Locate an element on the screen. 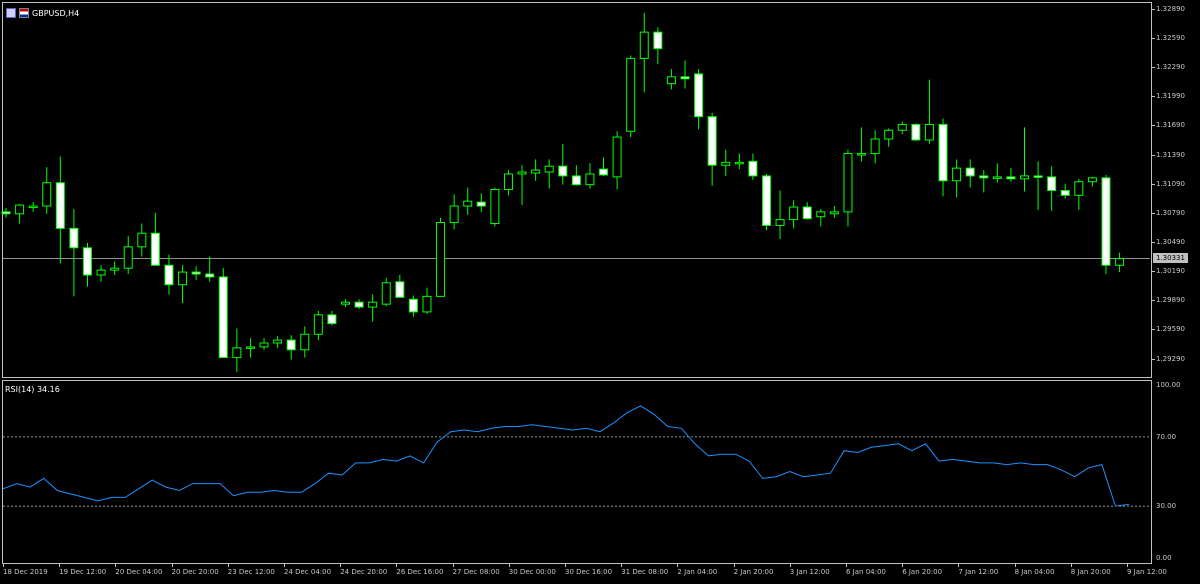  time-axis-label: 2 Jan 04:00 is located at coordinates (697, 572).